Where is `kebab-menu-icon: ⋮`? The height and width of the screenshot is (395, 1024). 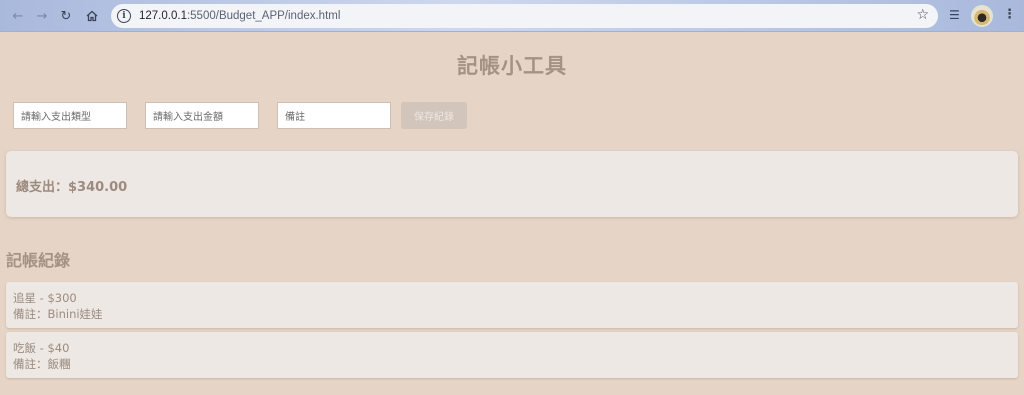
kebab-menu-icon: ⋮ is located at coordinates (1009, 14).